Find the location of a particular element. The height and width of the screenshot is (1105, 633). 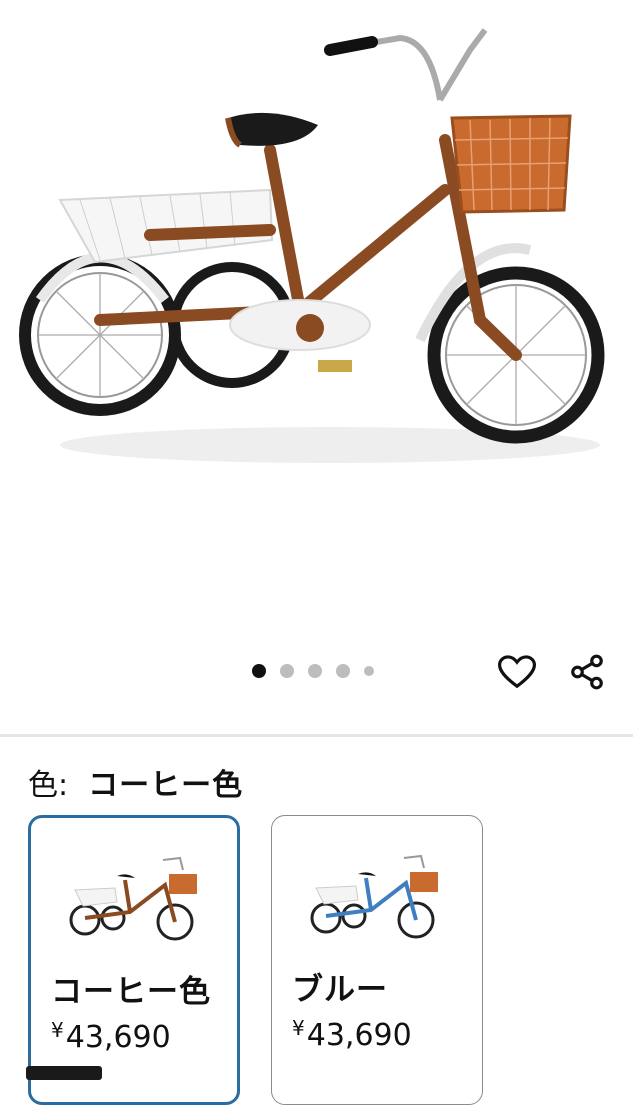

variant-selected-value: コーヒー色 is located at coordinates (166, 785).